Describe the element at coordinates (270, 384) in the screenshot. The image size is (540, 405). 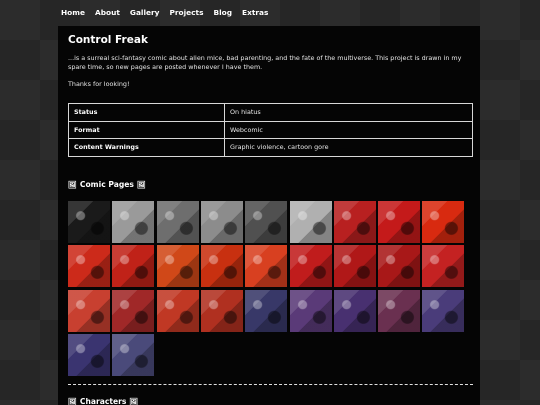
I see `section-divider` at that location.